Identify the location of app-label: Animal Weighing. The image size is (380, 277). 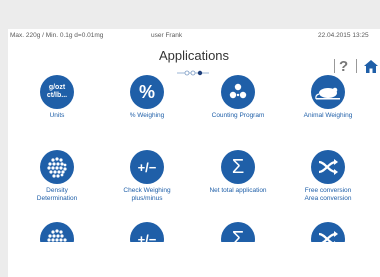
(328, 115).